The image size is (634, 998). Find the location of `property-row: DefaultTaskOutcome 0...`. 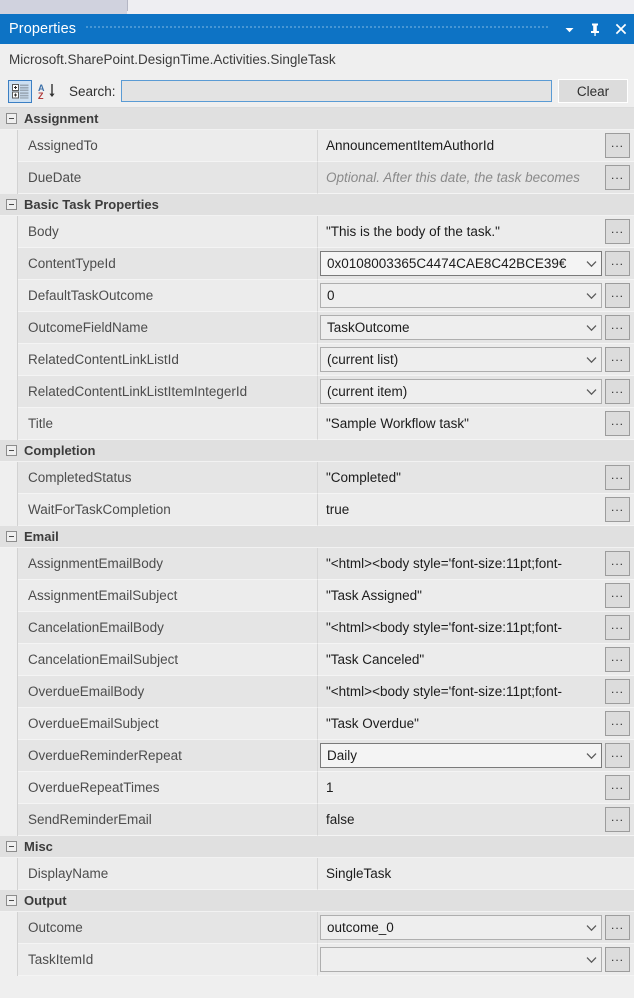

property-row: DefaultTaskOutcome 0... is located at coordinates (317, 296).